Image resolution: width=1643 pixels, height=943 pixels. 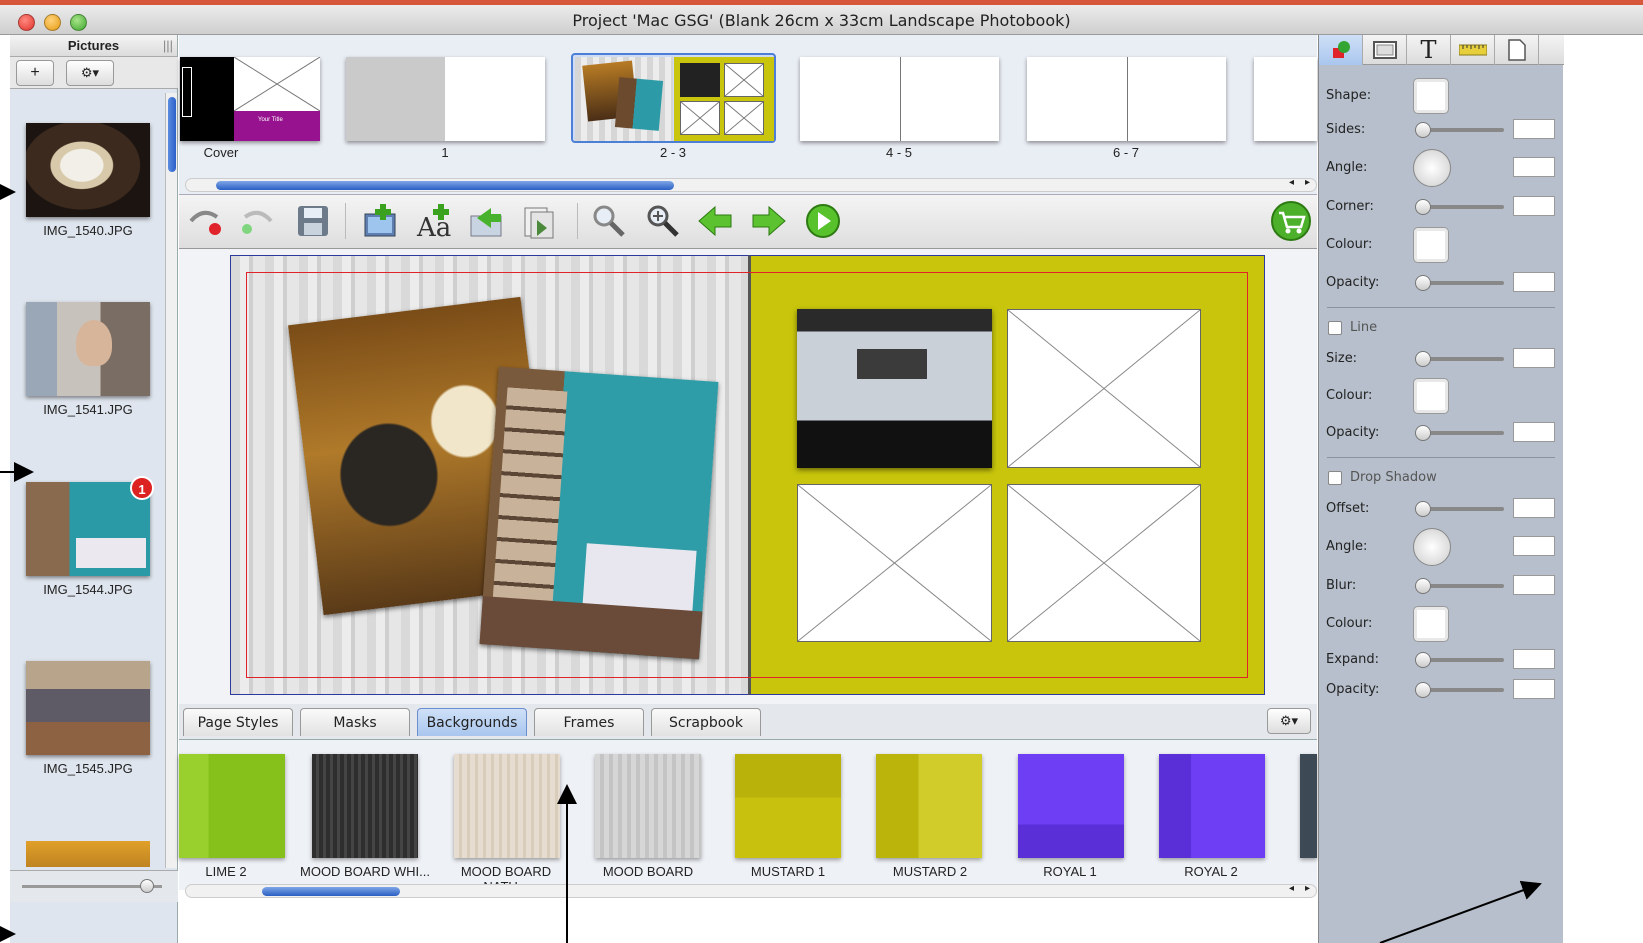 I want to click on left-page, so click(x=489, y=475).